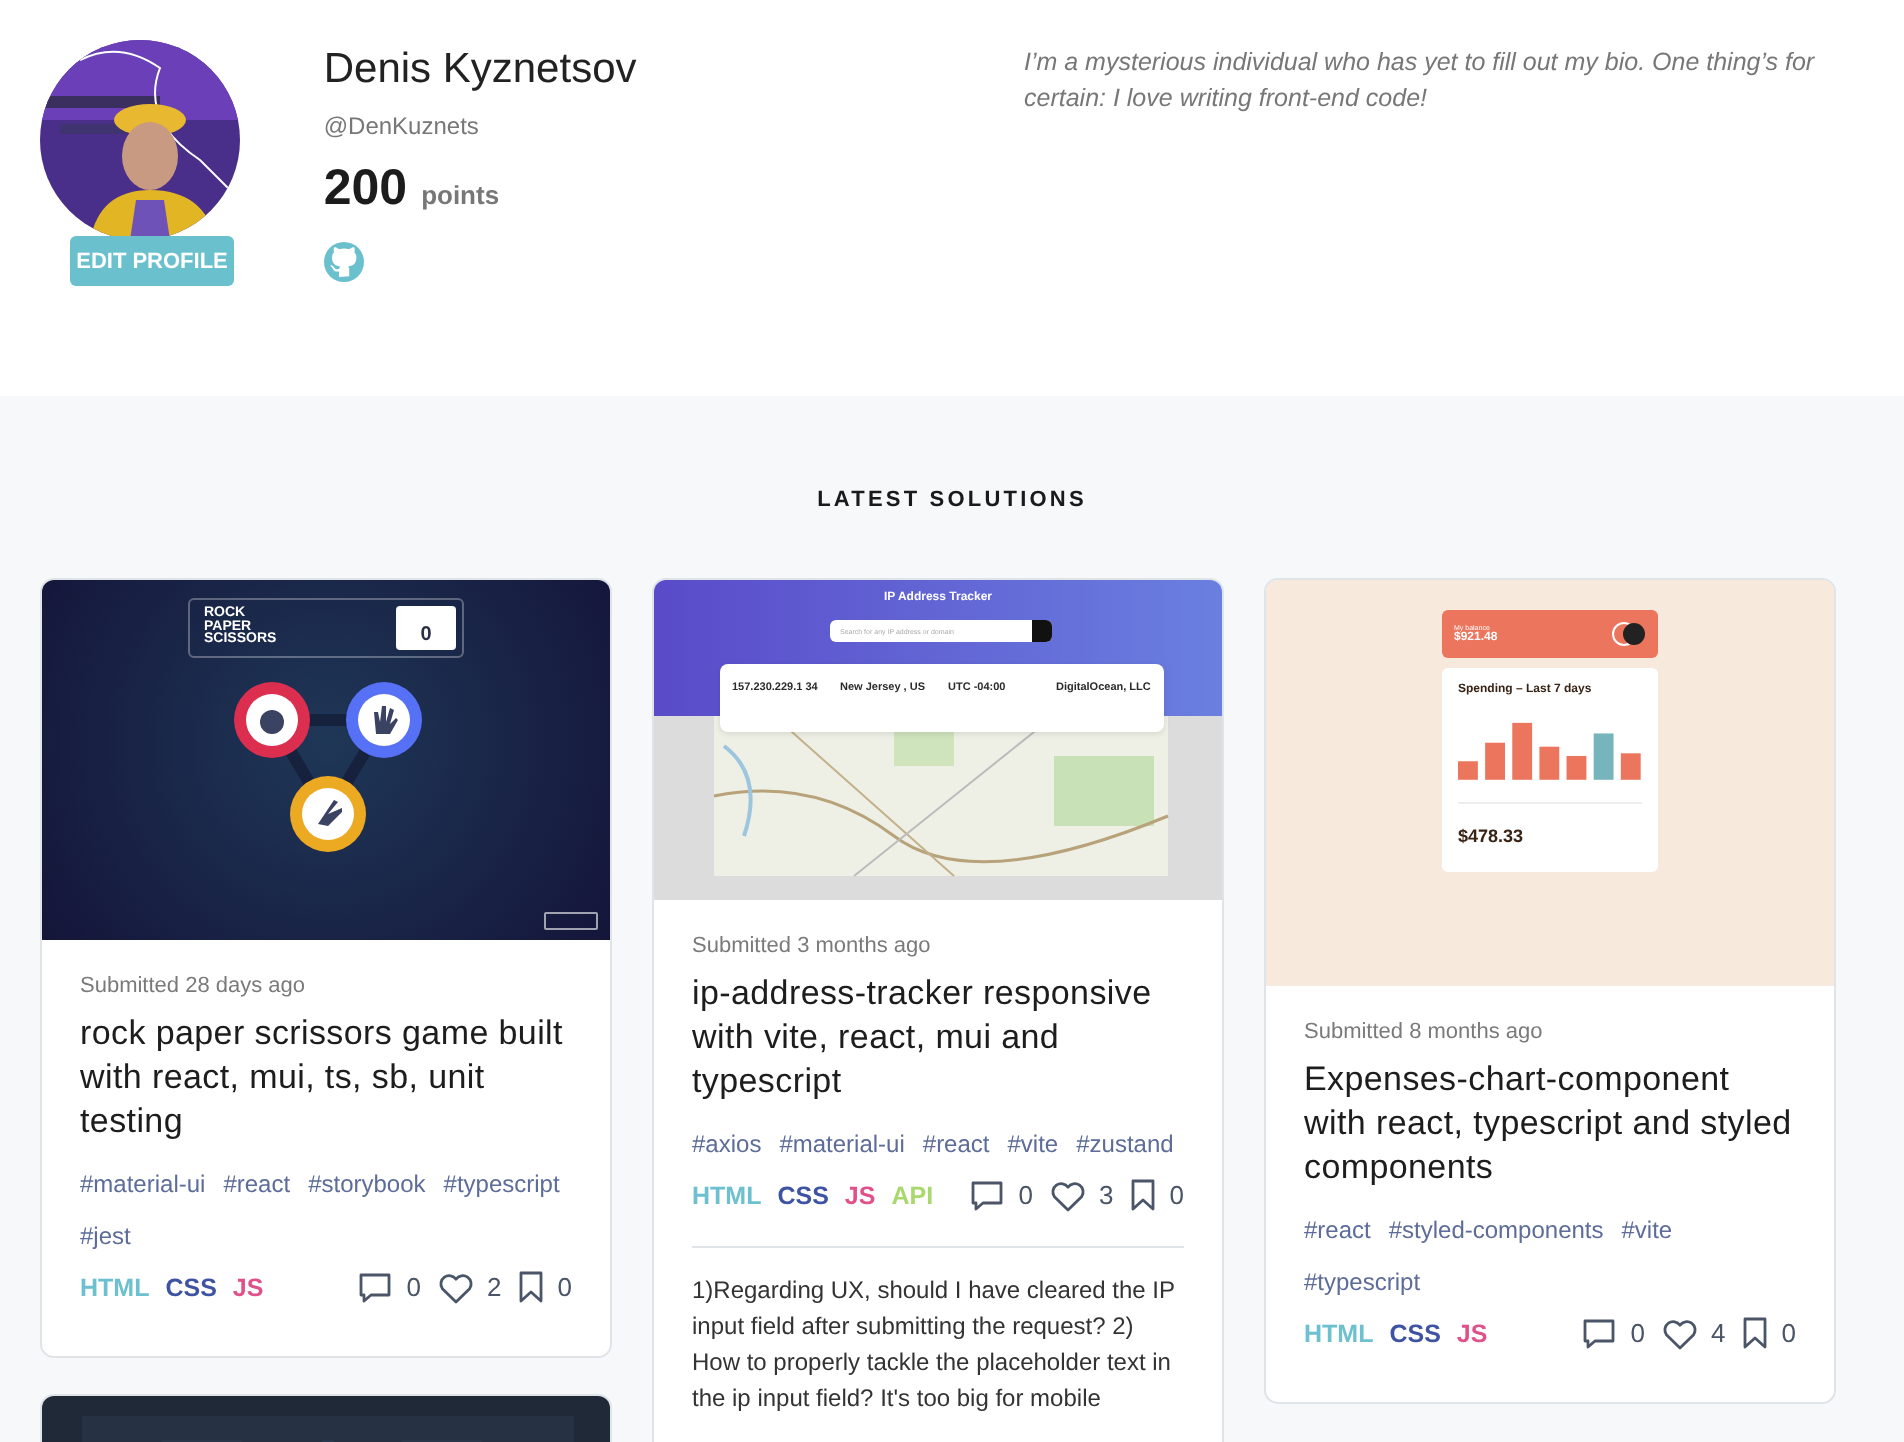 The image size is (1904, 1442). Describe the element at coordinates (481, 70) in the screenshot. I see `profile-name: Denis Kyznetsov` at that location.